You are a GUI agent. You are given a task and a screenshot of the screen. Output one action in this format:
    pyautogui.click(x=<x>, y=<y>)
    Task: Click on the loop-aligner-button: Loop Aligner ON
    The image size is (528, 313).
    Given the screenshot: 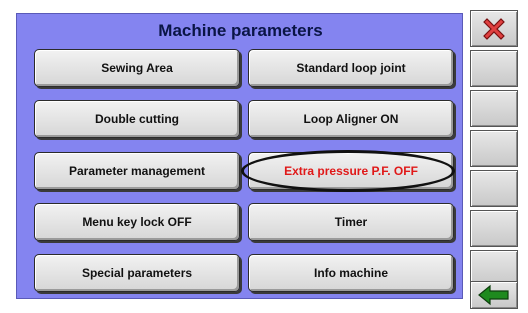 What is the action you would take?
    pyautogui.click(x=351, y=119)
    